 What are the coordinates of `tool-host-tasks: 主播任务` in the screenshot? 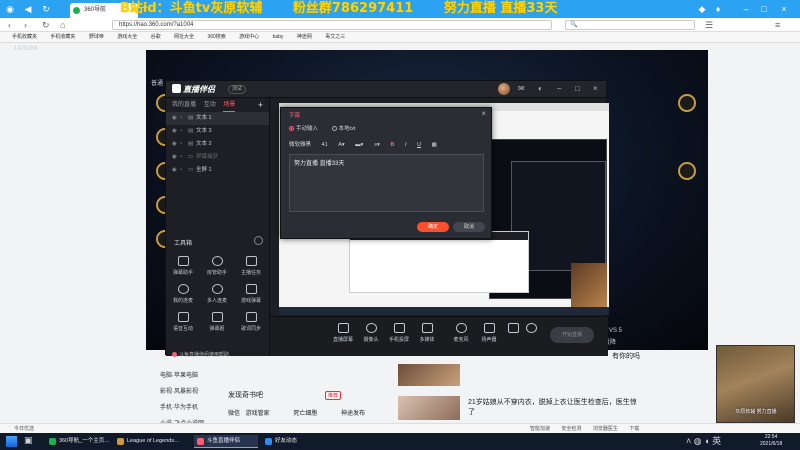 It's located at (251, 266).